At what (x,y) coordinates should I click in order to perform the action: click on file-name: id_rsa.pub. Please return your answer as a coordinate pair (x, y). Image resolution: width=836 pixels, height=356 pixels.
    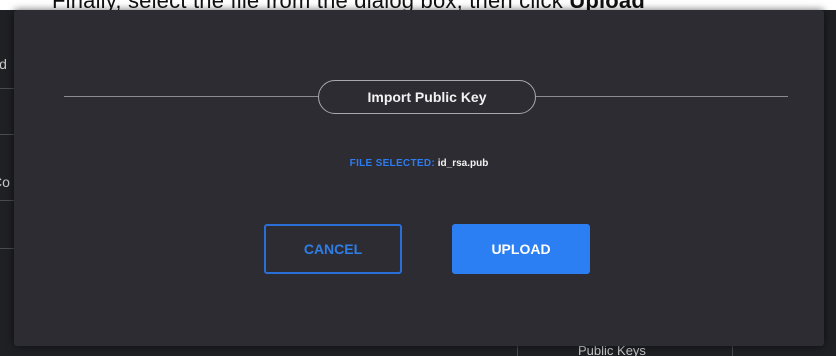
    Looking at the image, I should click on (463, 163).